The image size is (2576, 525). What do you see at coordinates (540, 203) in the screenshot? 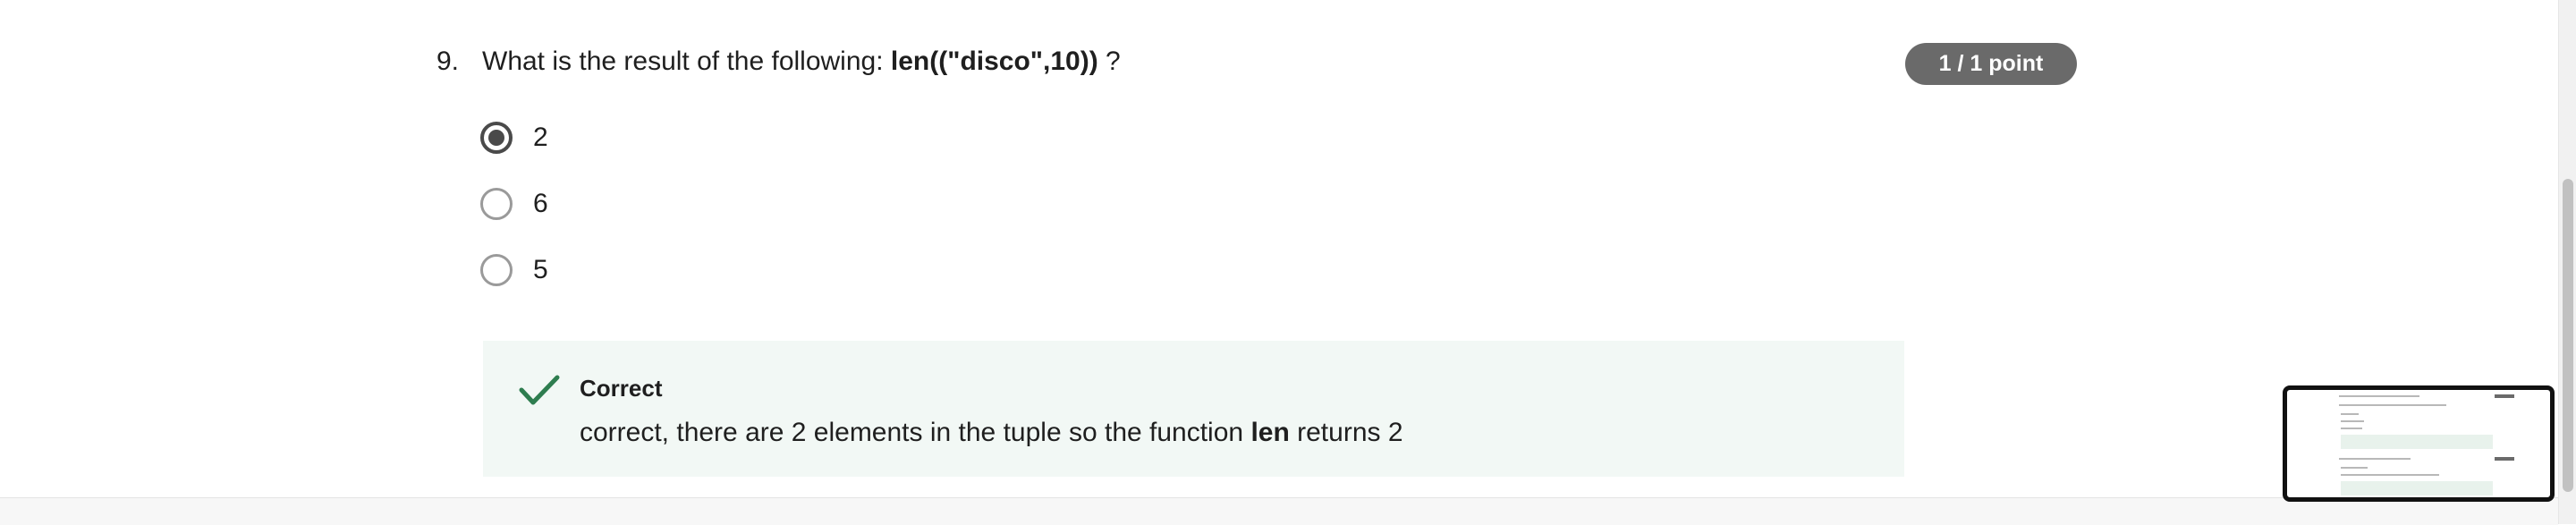
I see `option-label: 6` at bounding box center [540, 203].